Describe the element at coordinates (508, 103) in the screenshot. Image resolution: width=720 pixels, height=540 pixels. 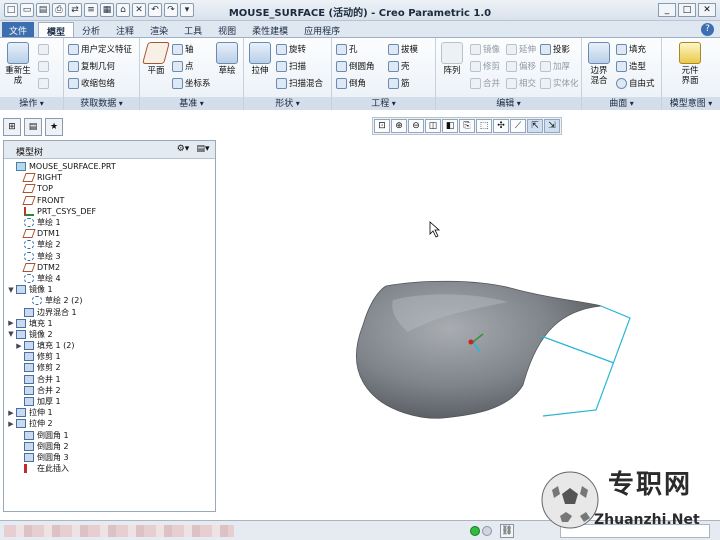
I see `group-label-editing: 编辑` at that location.